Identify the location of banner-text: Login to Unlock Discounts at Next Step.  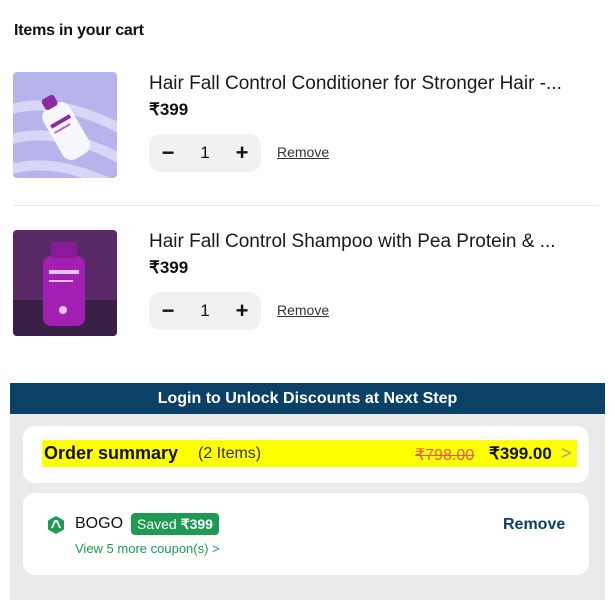
(307, 398).